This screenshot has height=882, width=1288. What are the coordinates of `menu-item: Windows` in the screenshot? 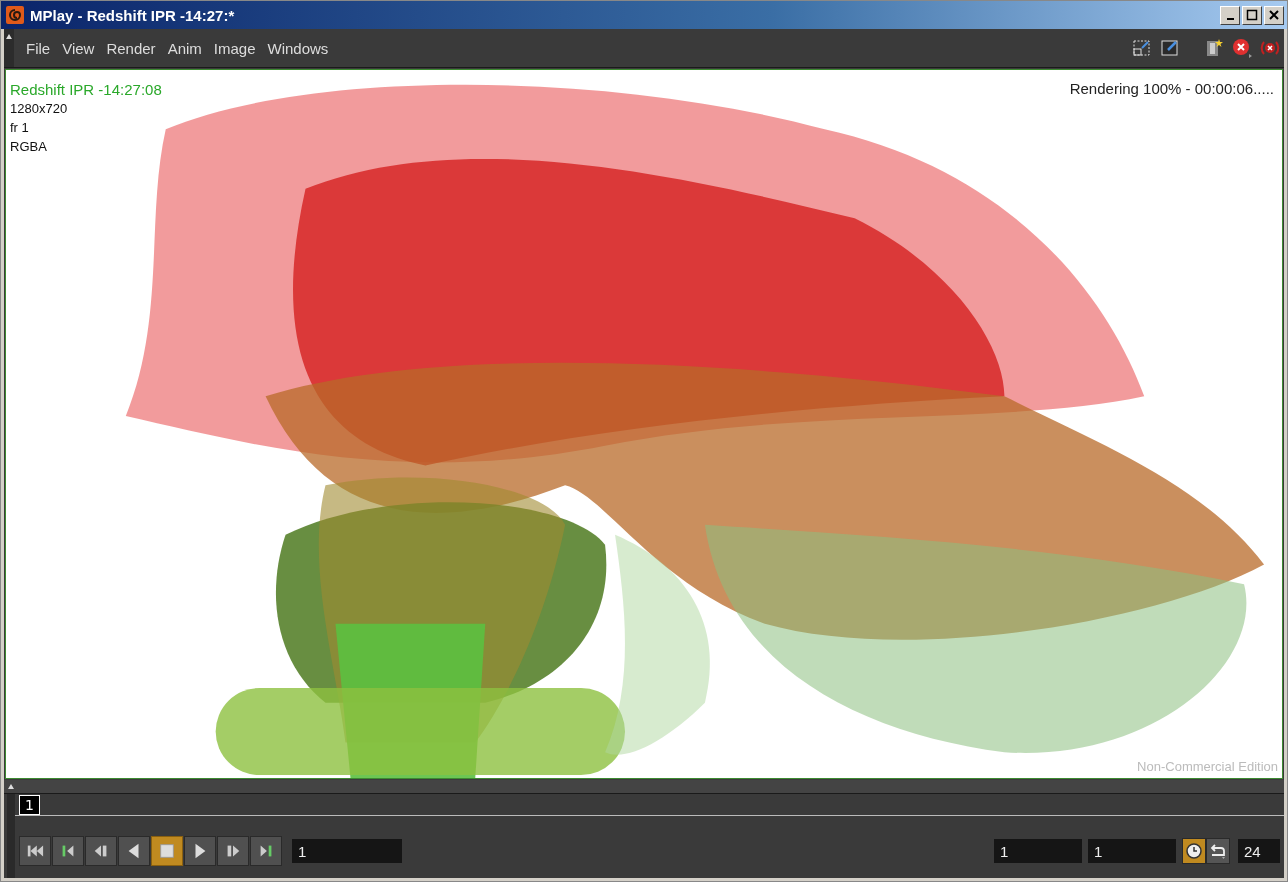 It's located at (298, 48).